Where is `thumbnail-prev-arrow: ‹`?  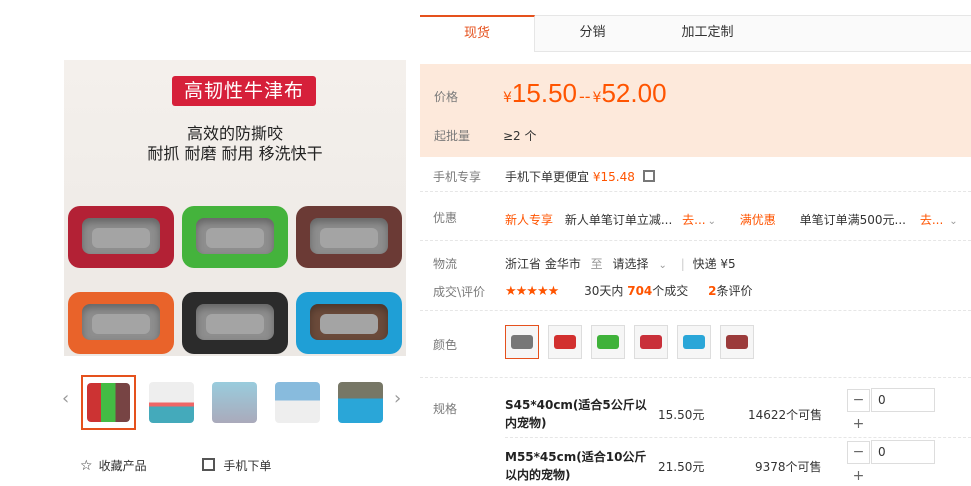
thumbnail-prev-arrow: ‹ is located at coordinates (65, 398).